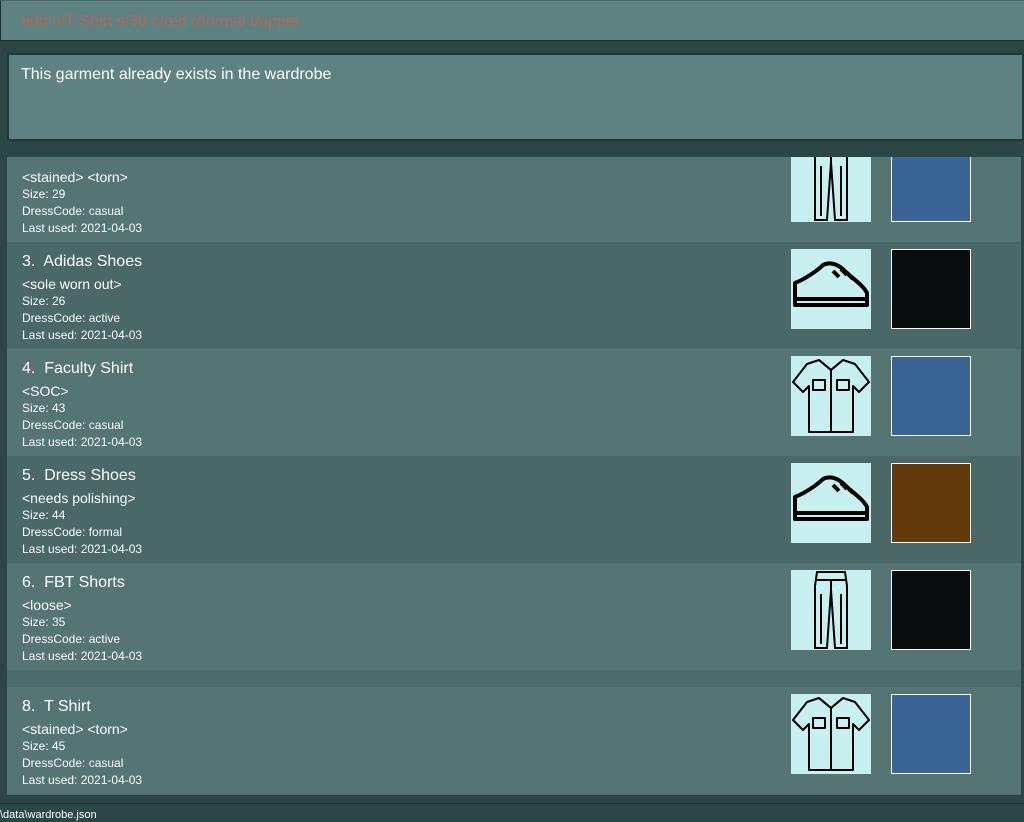 This screenshot has height=822, width=1024. What do you see at coordinates (44, 301) in the screenshot?
I see `garment-size: Size: 26` at bounding box center [44, 301].